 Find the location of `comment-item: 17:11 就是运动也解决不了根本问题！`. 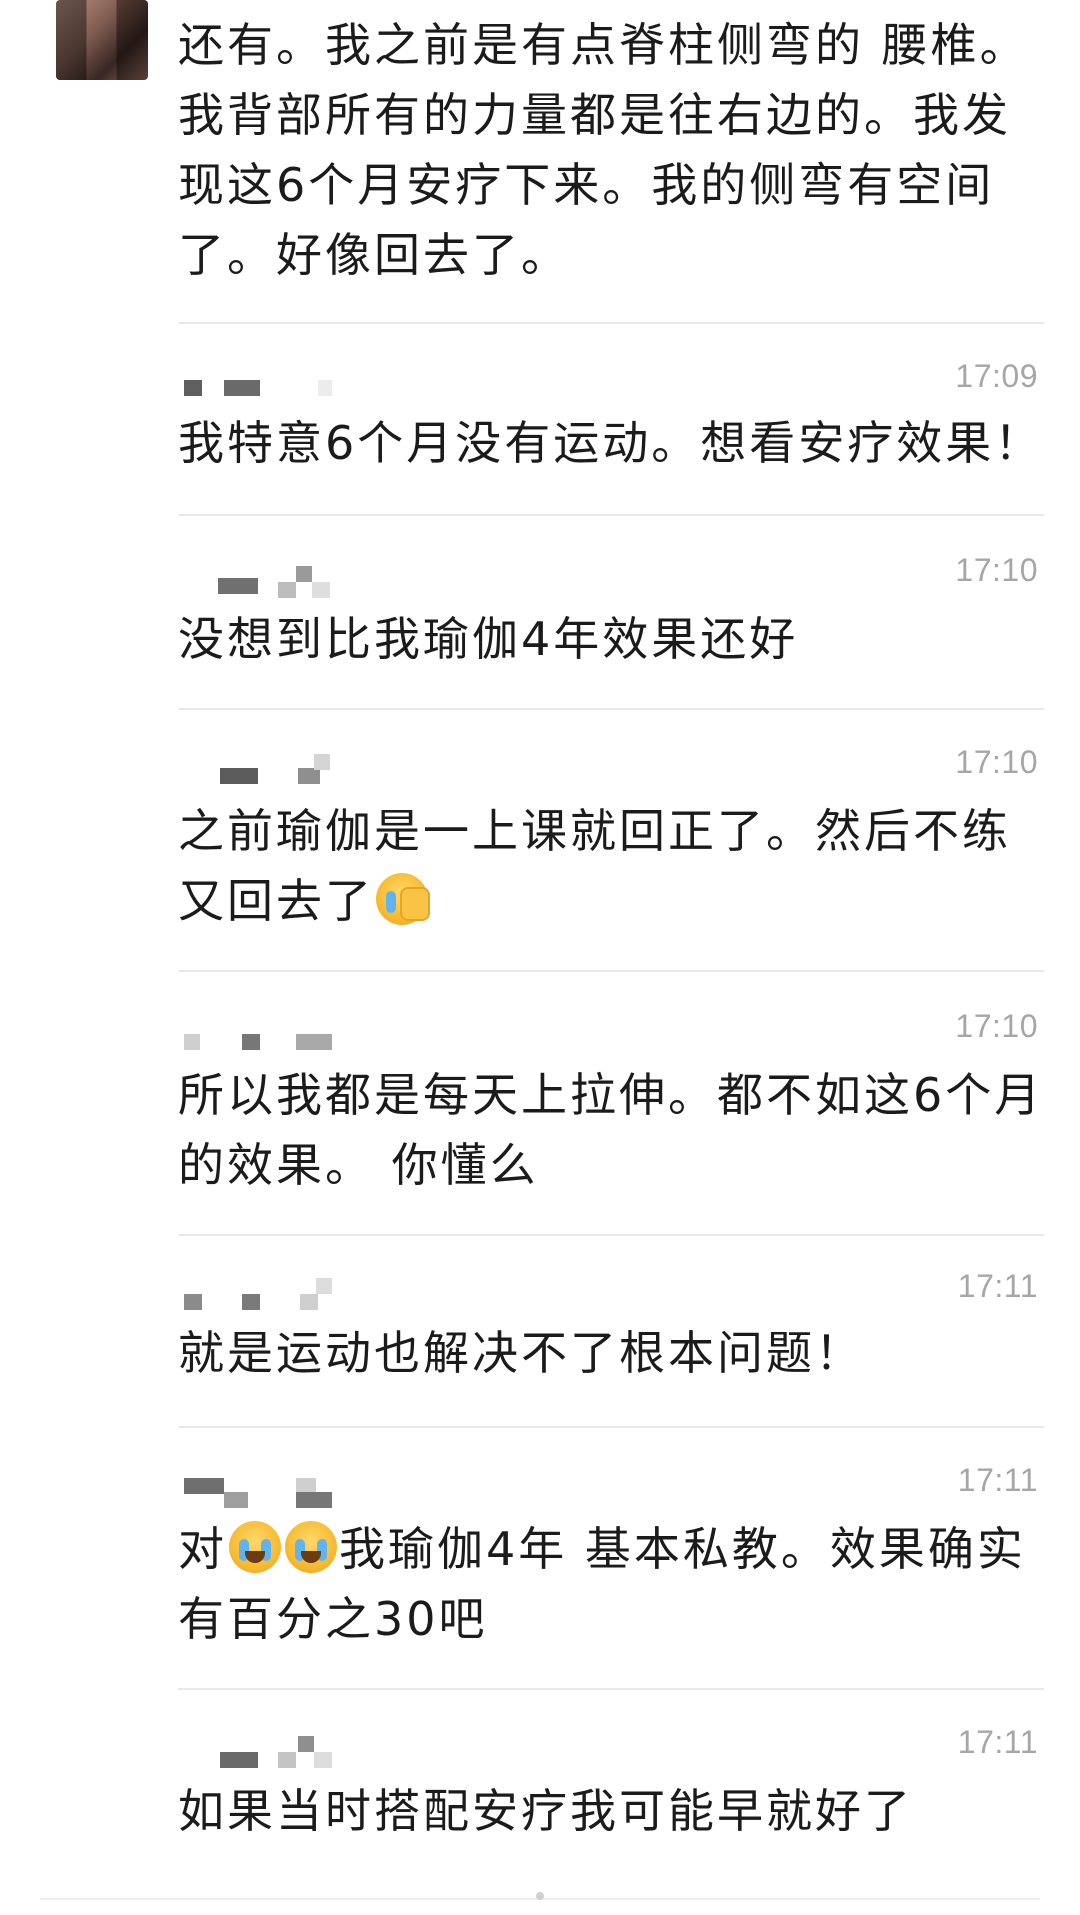

comment-item: 17:11 就是运动也解决不了根本问题！ is located at coordinates (611, 1328).